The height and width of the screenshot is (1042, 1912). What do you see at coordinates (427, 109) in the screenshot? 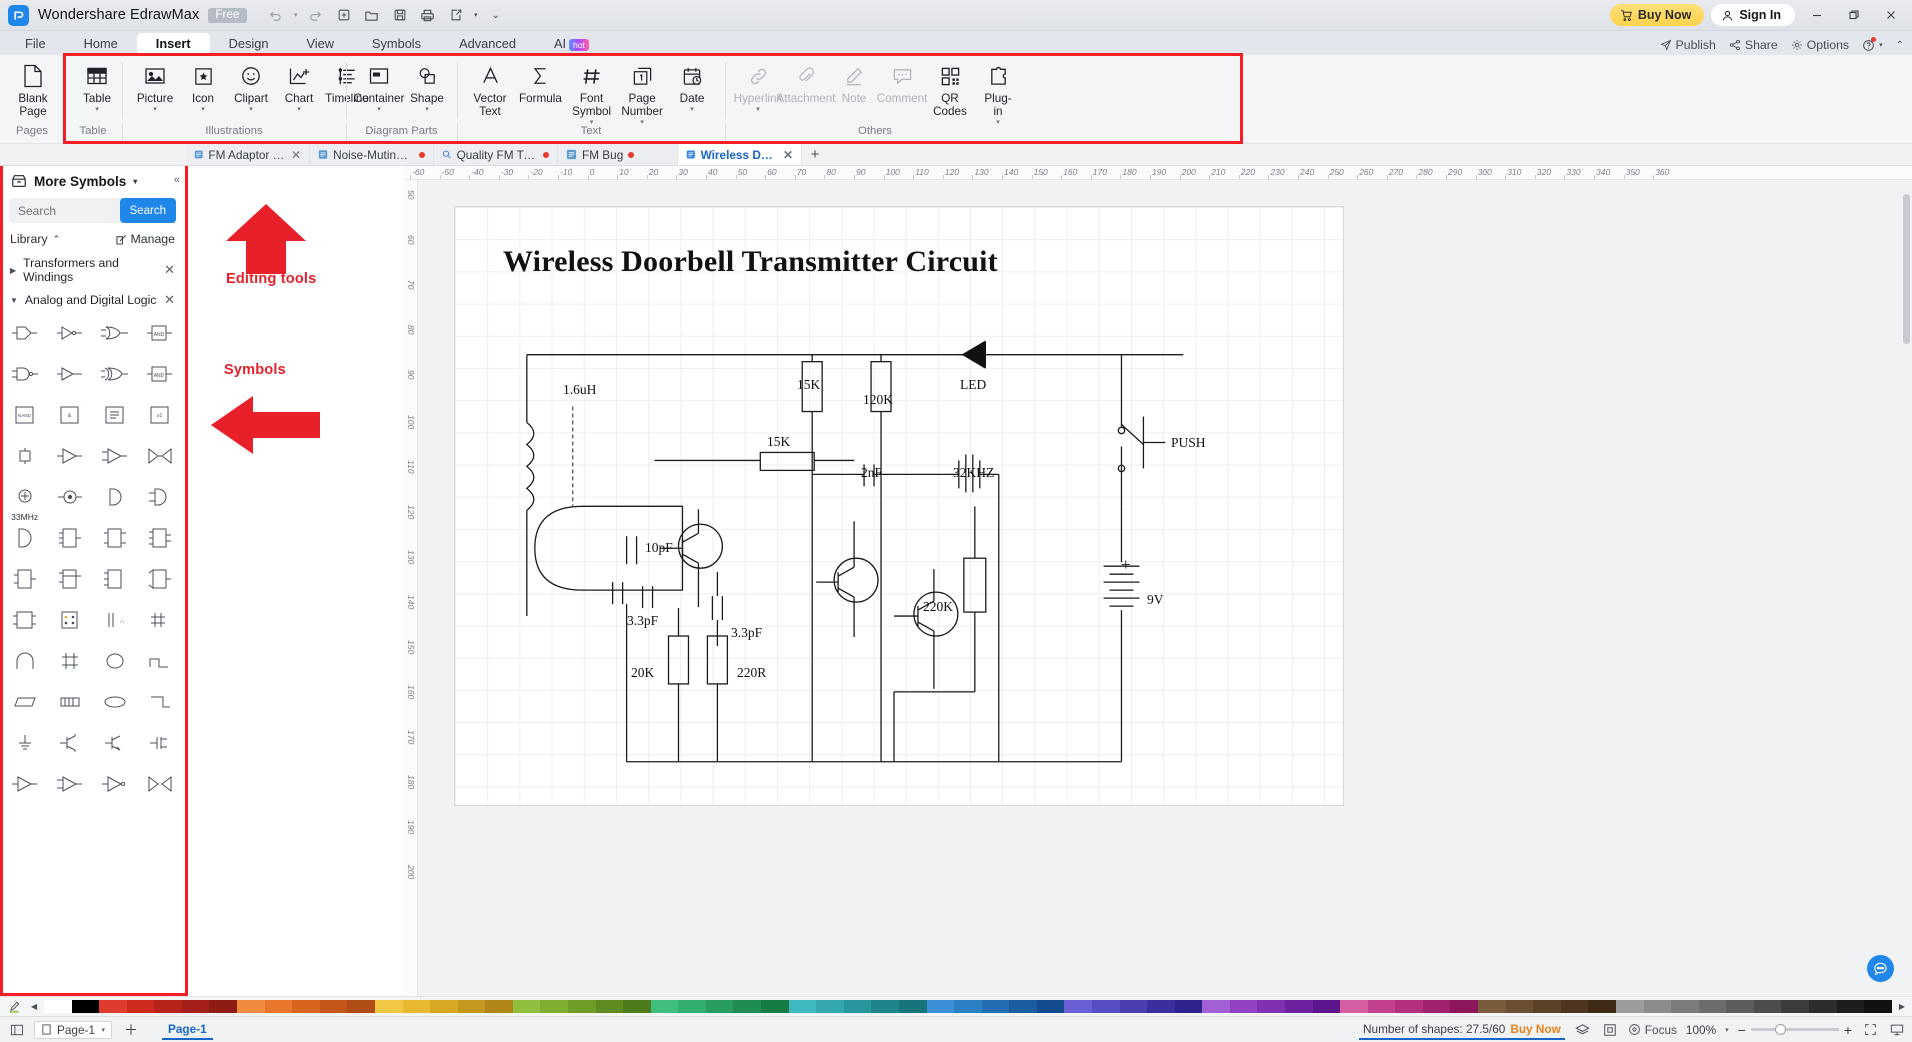
I see `shape-caret-icon: ▾` at bounding box center [427, 109].